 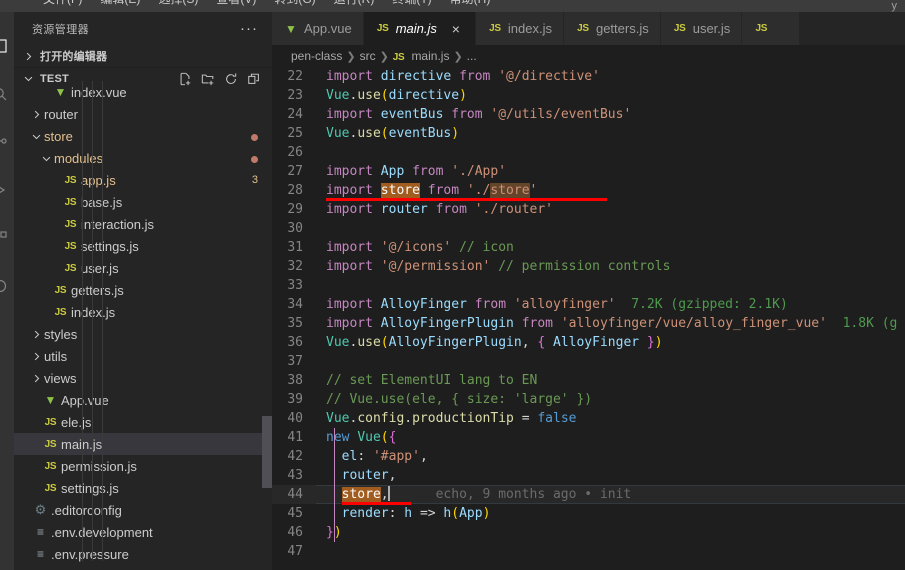 What do you see at coordinates (430, 56) in the screenshot?
I see `breadcrumb-item: main.js` at bounding box center [430, 56].